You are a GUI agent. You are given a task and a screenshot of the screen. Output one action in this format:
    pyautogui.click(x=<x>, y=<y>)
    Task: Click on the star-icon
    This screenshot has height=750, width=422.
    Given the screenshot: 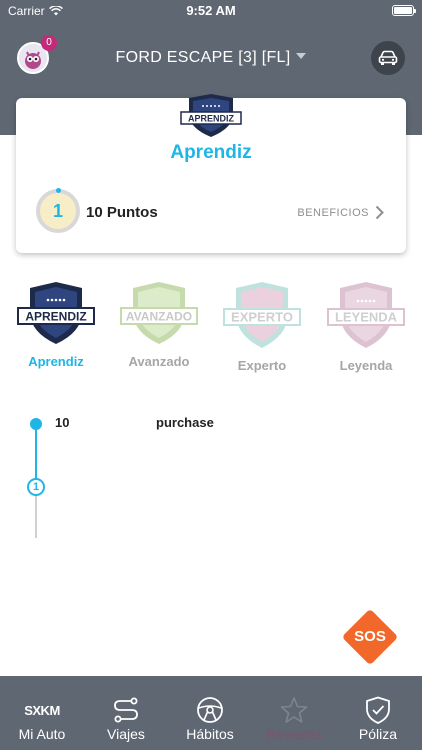 What is the action you would take?
    pyautogui.click(x=294, y=710)
    